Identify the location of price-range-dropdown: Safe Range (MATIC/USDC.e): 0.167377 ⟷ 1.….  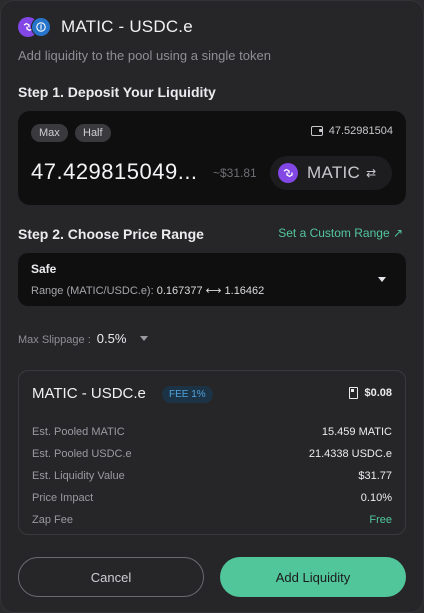
(212, 279).